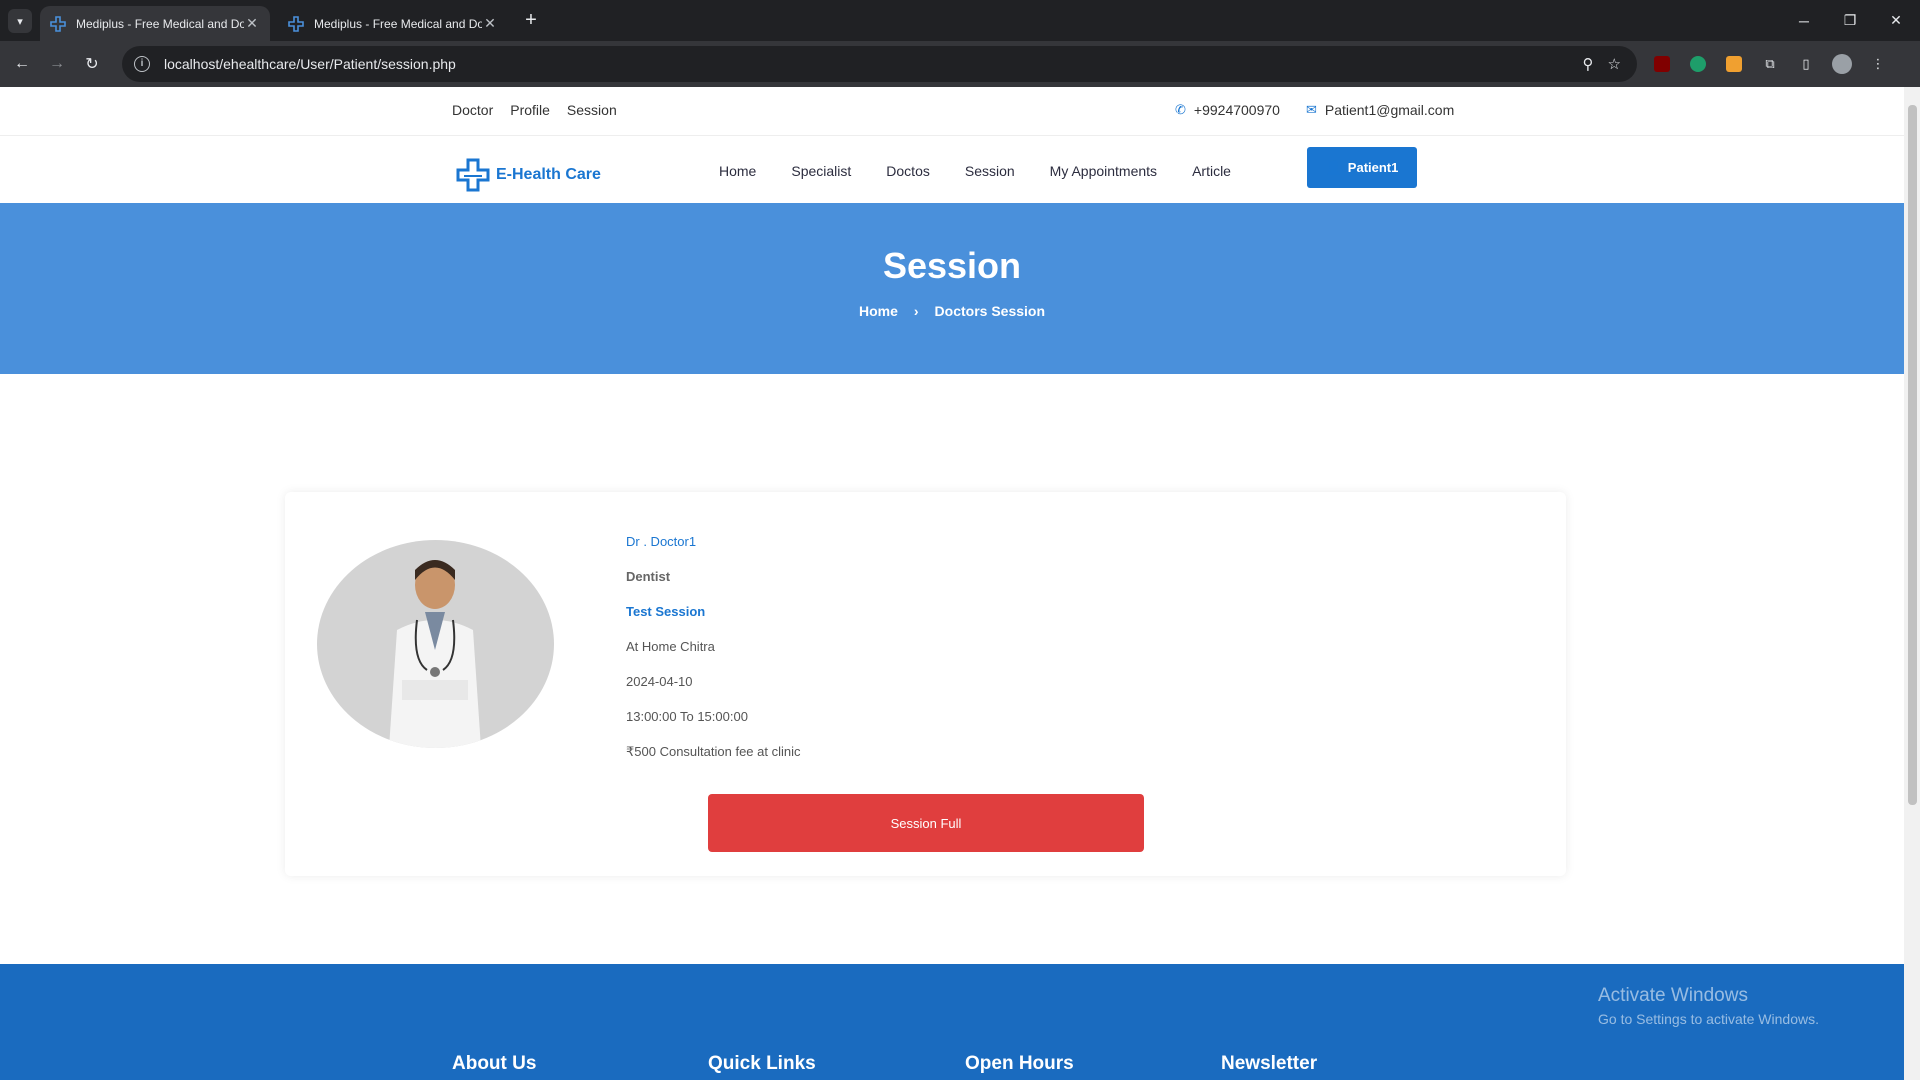 The height and width of the screenshot is (1080, 1920). I want to click on zoom-icon: ⚲, so click(1588, 64).